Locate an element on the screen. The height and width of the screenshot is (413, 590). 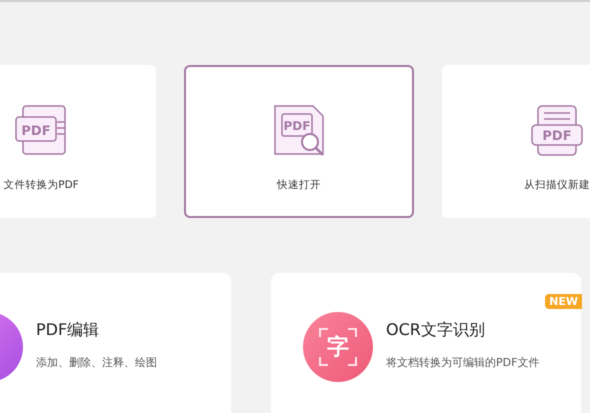
quick-action-card: PDF 快速打开 is located at coordinates (299, 141).